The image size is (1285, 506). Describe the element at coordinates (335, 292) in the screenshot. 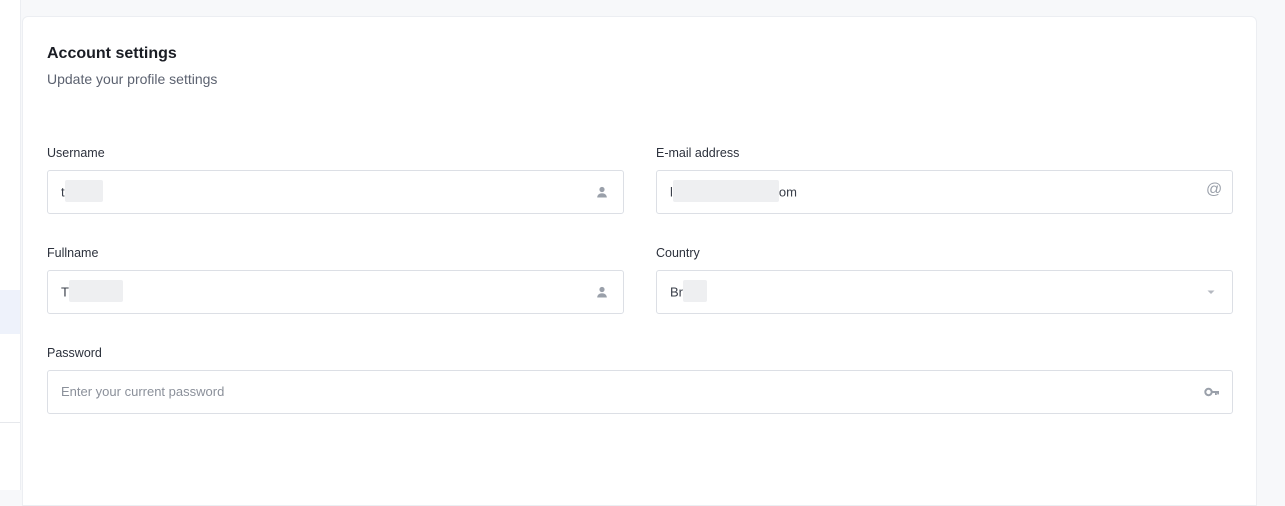

I see `fullname-field: T` at that location.